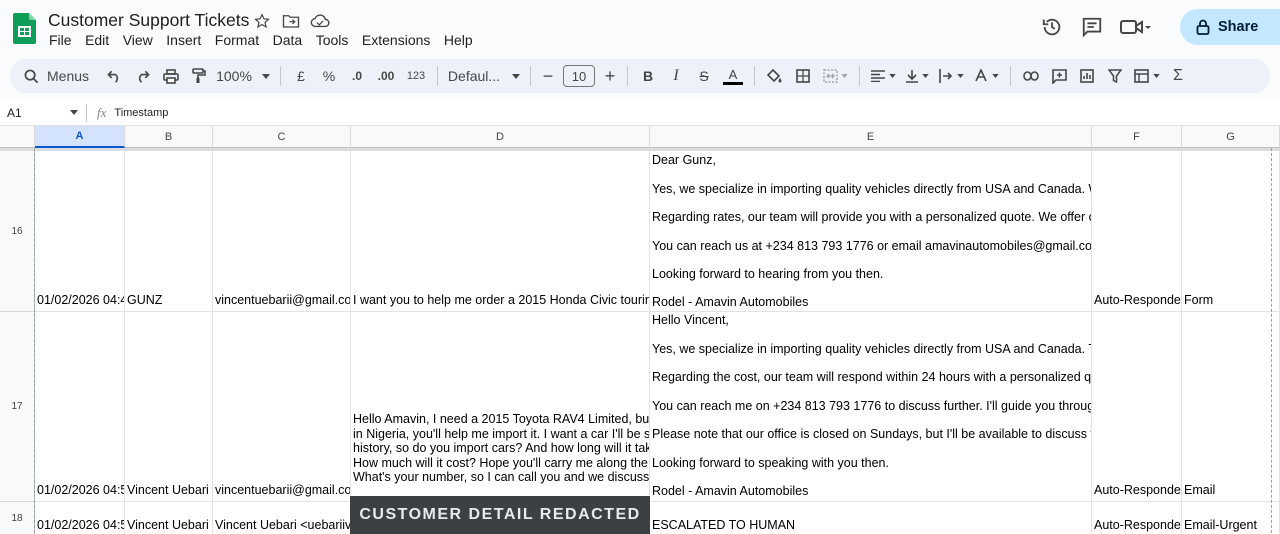 This screenshot has height=534, width=1280. I want to click on name-box: A1, so click(43, 113).